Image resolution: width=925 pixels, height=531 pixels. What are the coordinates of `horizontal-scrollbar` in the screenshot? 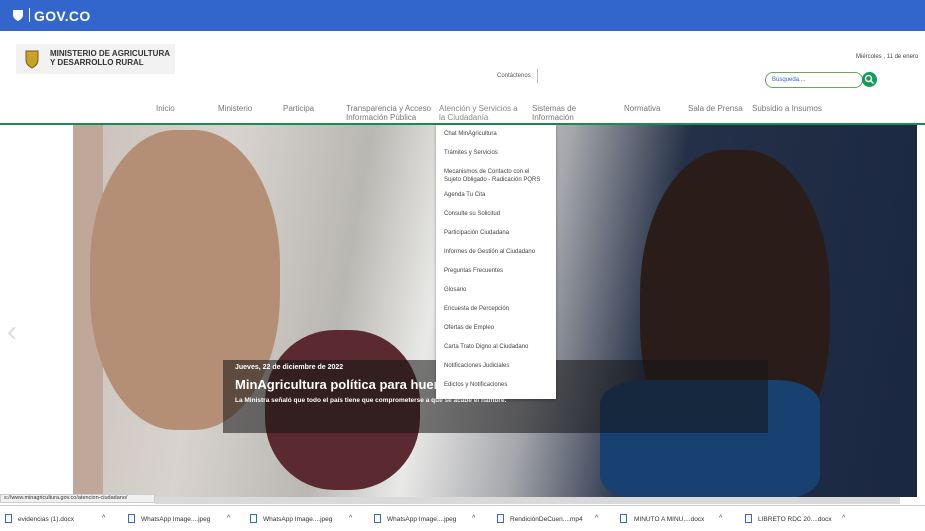 It's located at (527, 500).